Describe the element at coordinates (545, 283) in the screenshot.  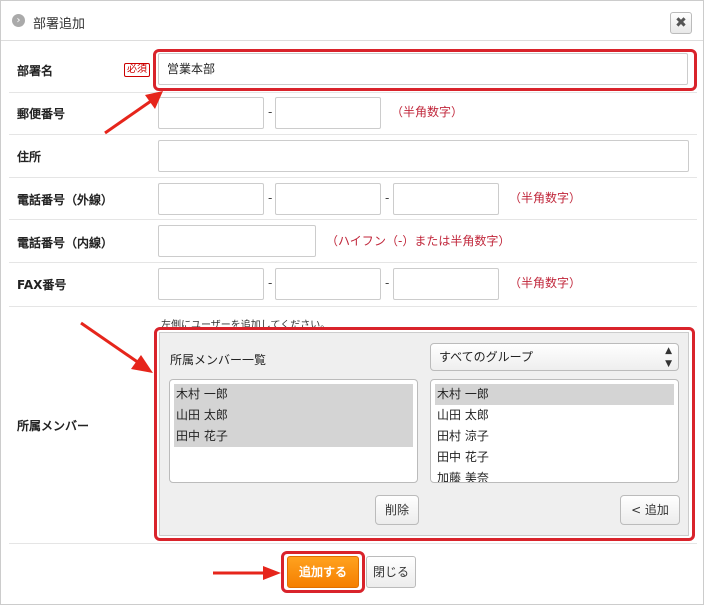
I see `fax-hint: （半角数字）` at that location.